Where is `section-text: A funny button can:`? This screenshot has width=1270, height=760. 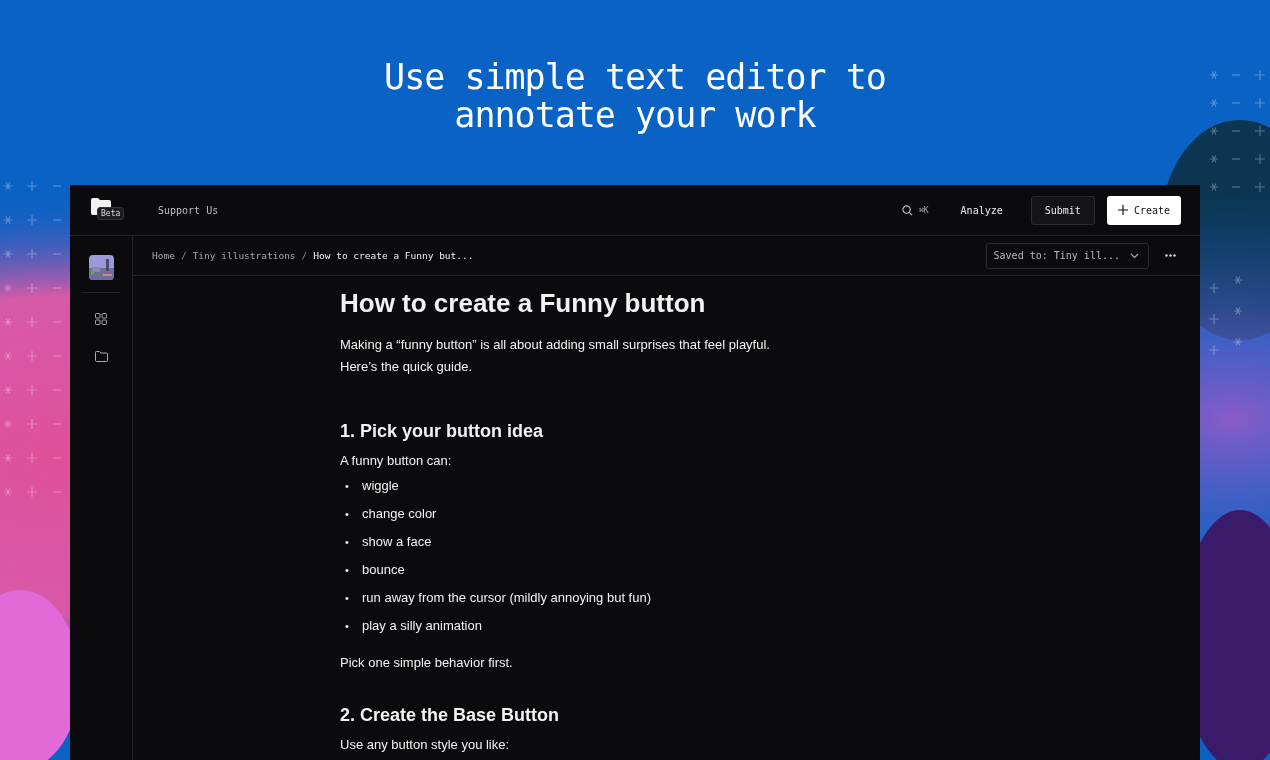 section-text: A funny button can: is located at coordinates (396, 461).